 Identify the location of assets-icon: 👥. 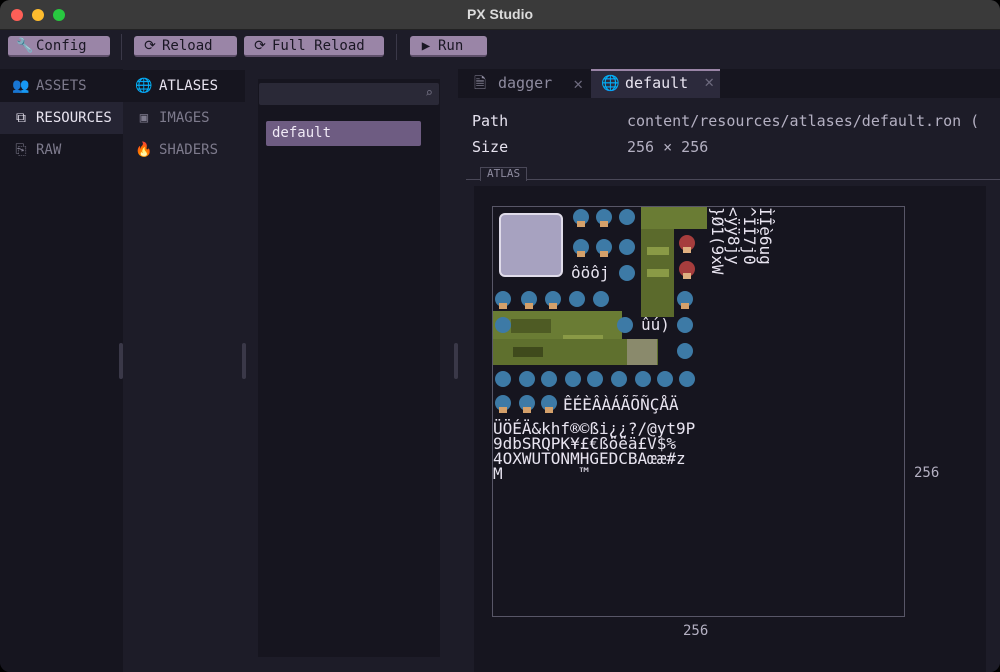
(21, 86).